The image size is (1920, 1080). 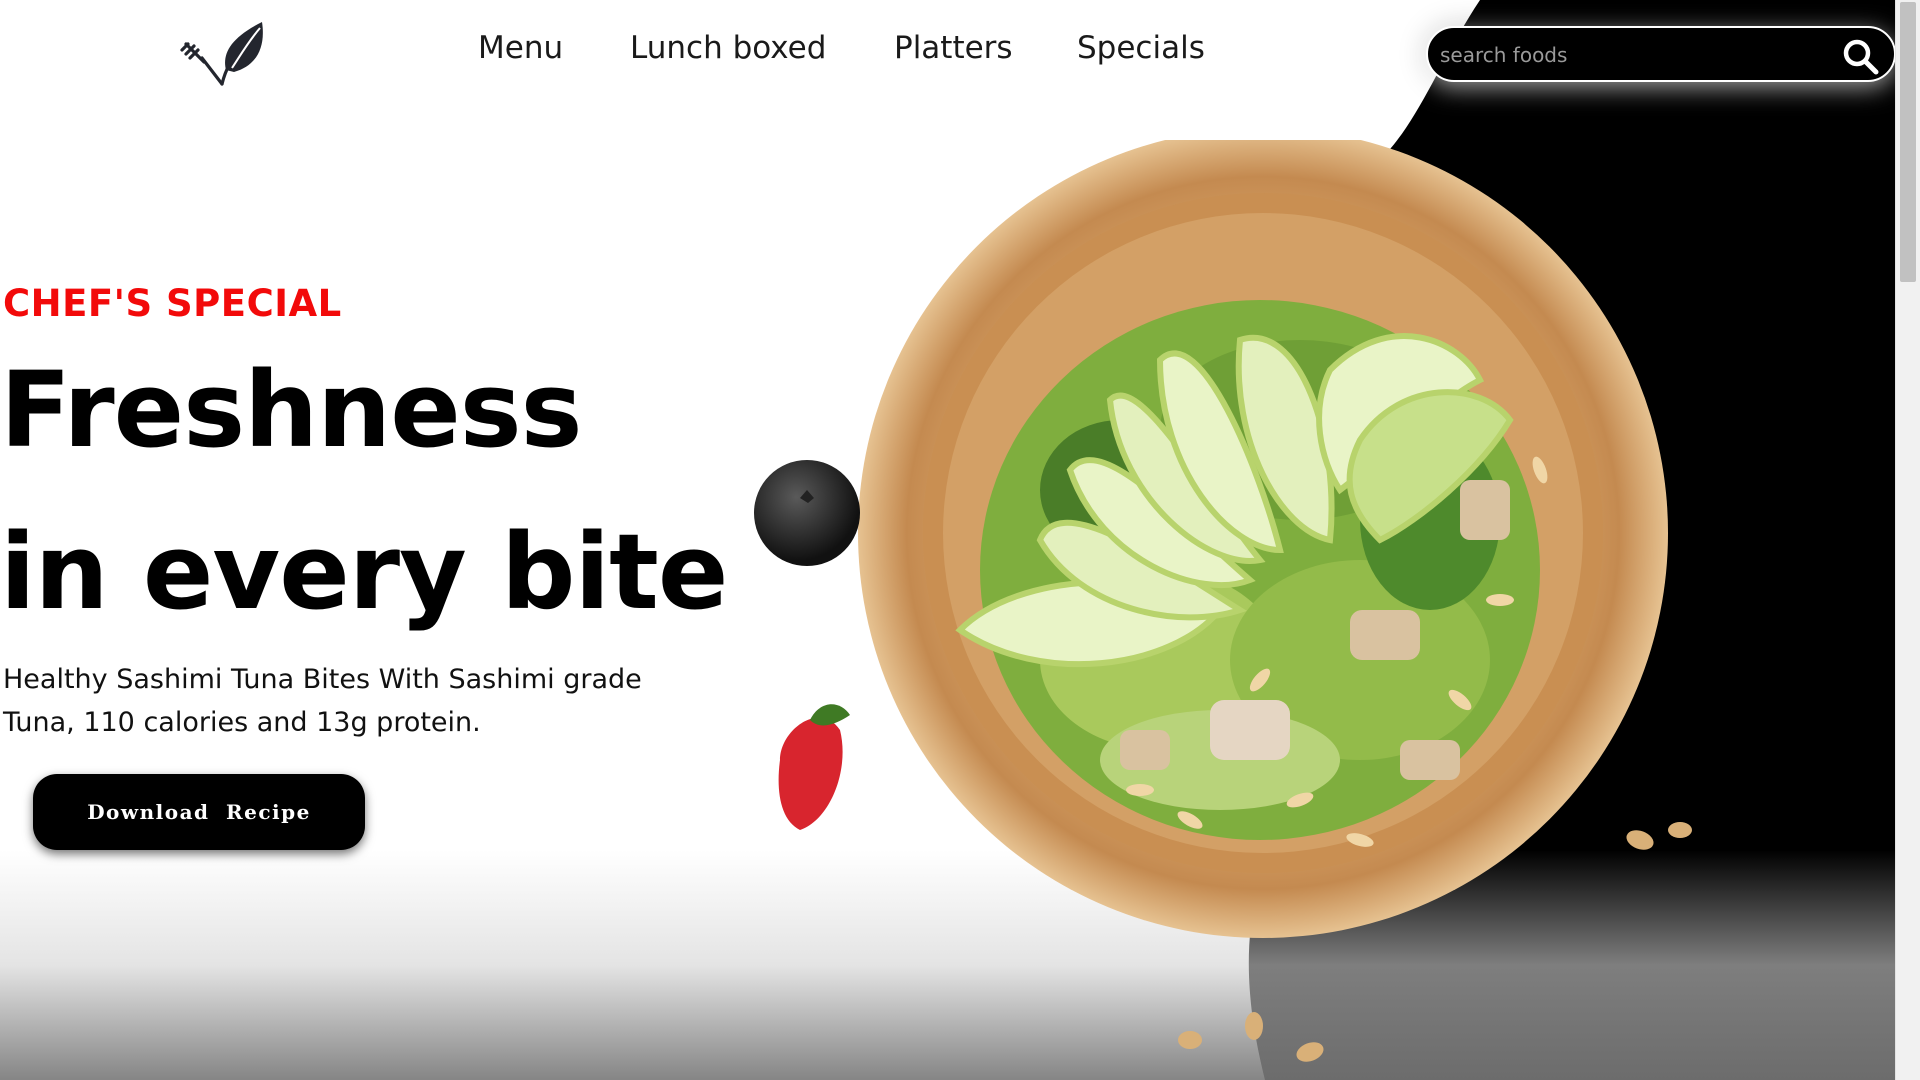 What do you see at coordinates (1907, 540) in the screenshot?
I see `vertical-scrollbar` at bounding box center [1907, 540].